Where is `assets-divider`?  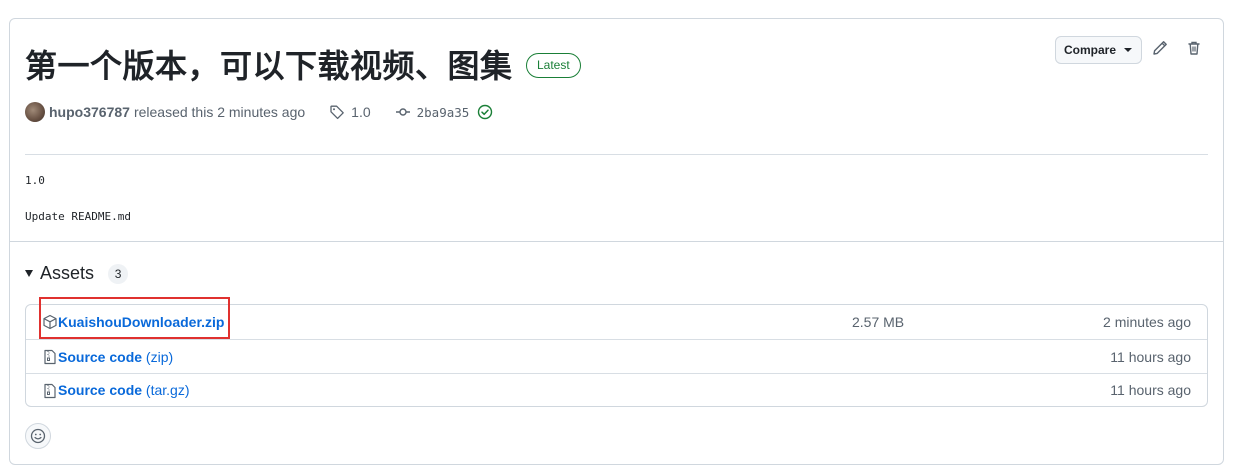
assets-divider is located at coordinates (616, 241).